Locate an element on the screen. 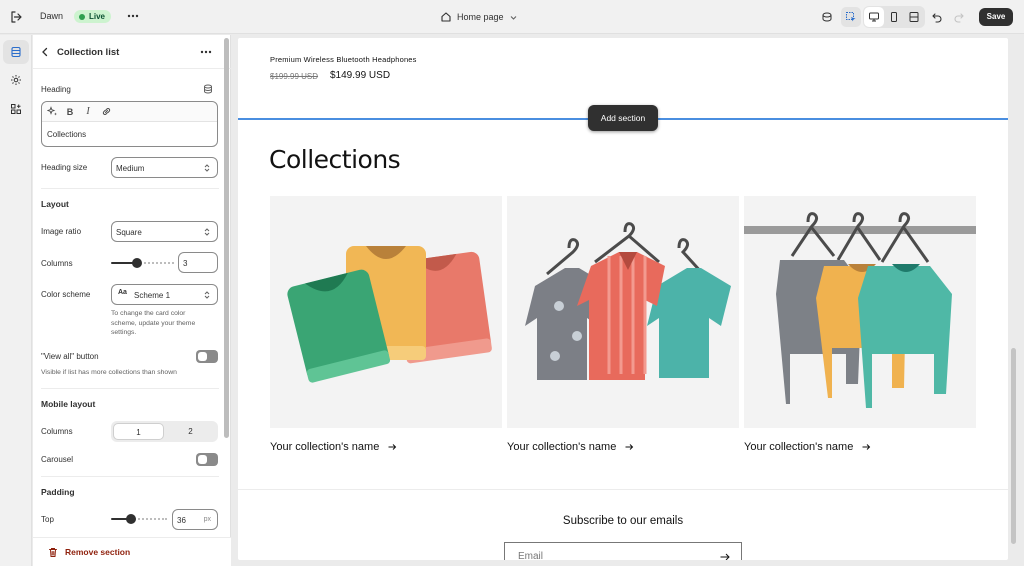  rte-toolbar: B I is located at coordinates (129, 112).